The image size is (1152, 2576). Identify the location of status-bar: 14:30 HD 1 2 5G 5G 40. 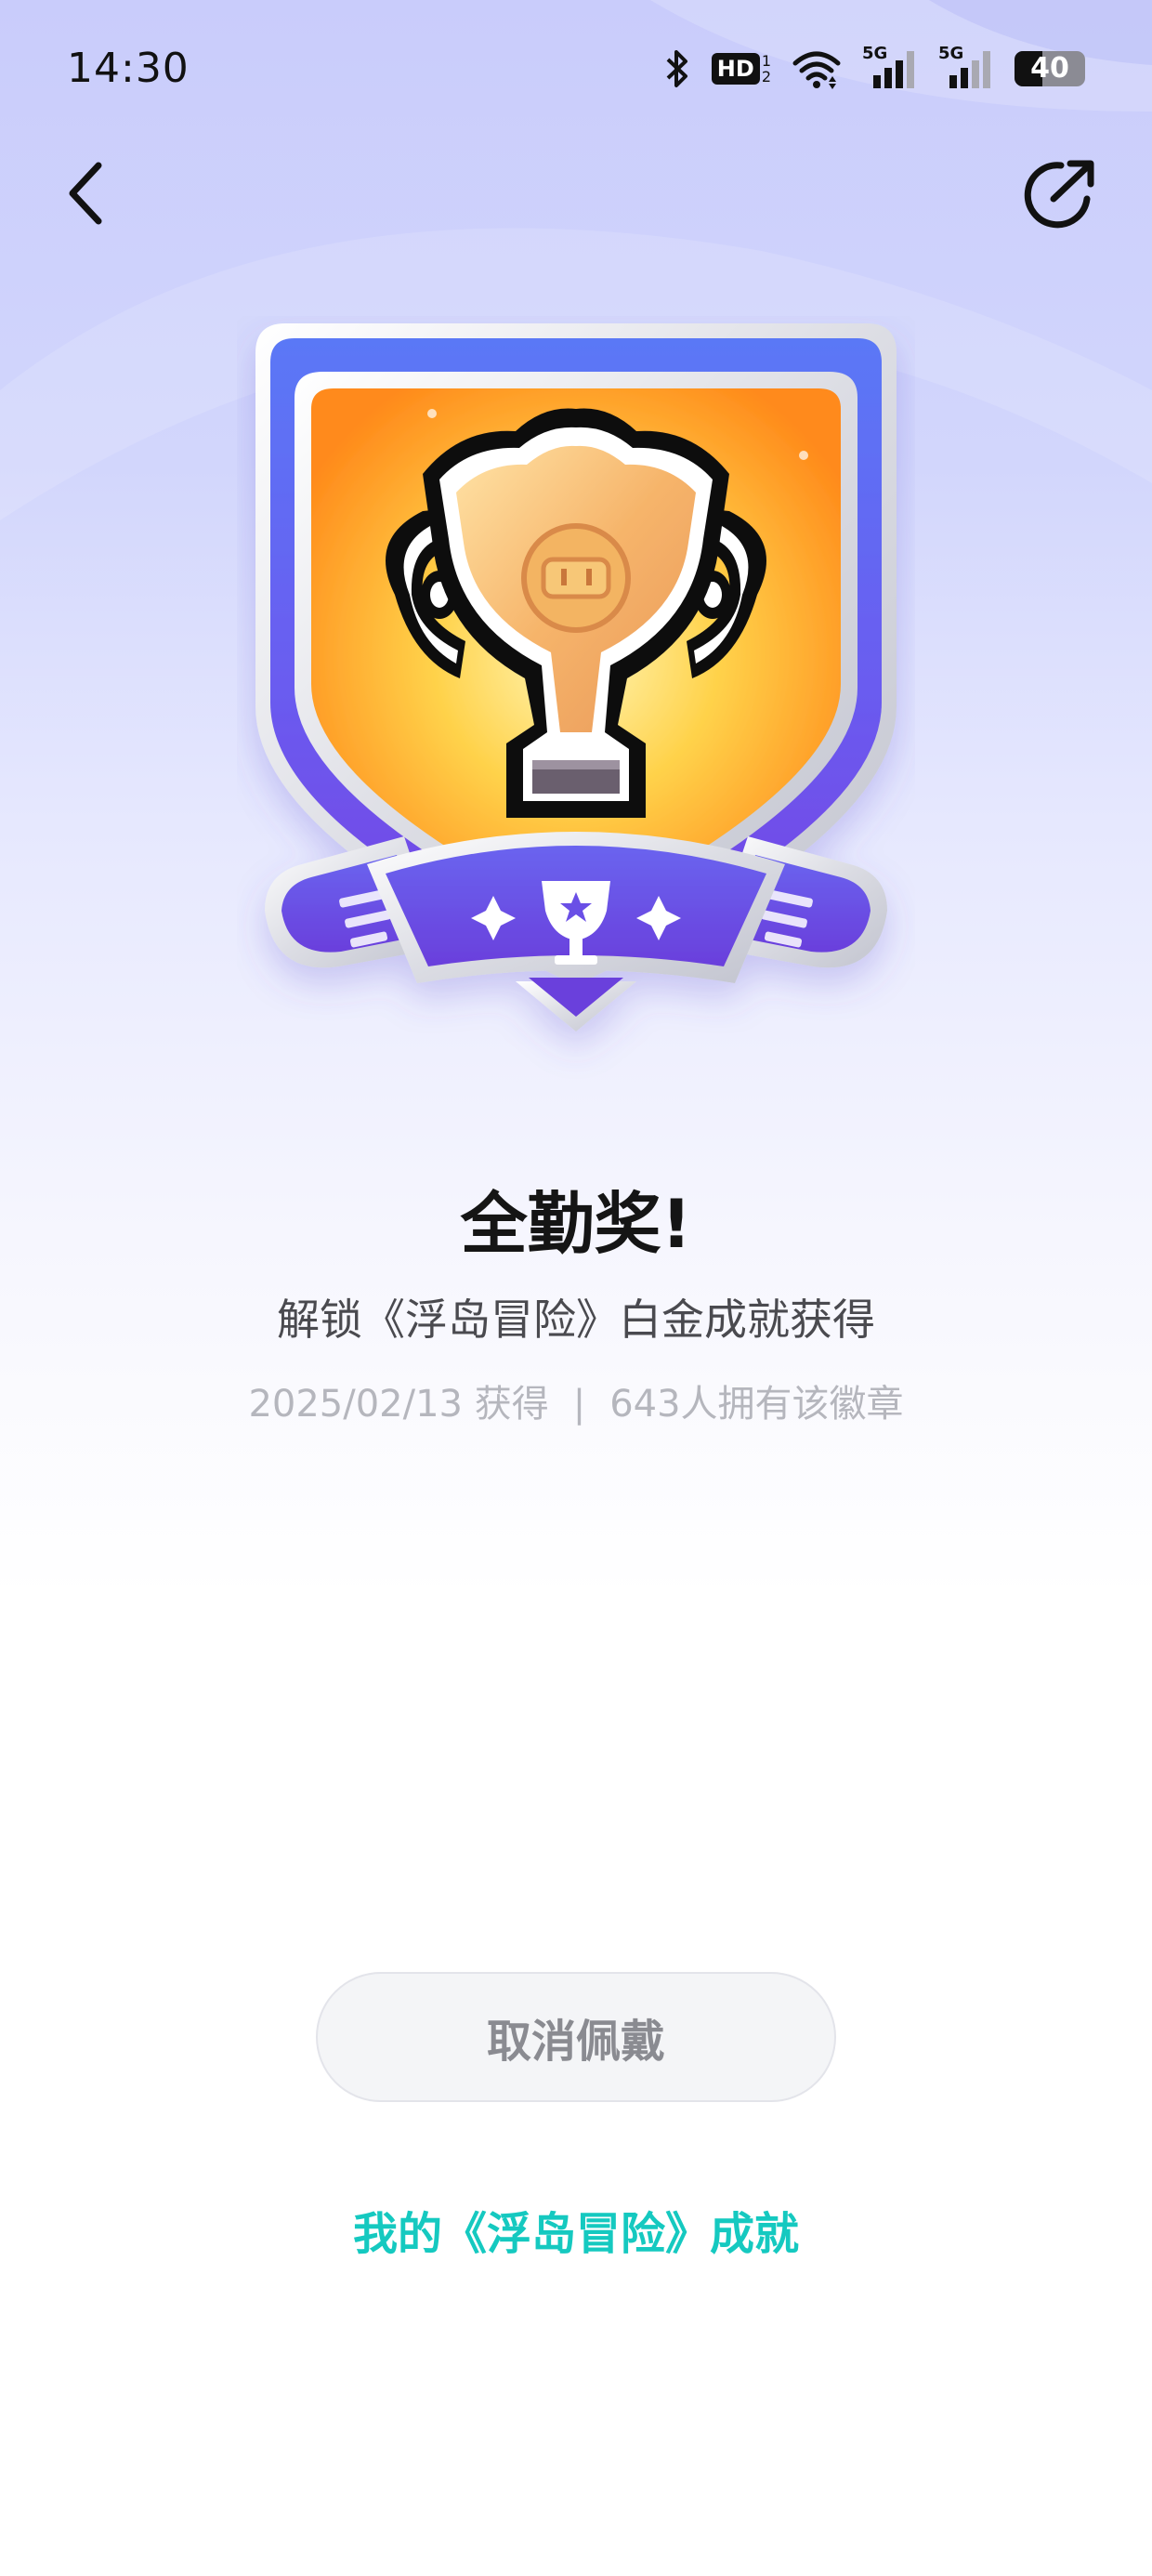
(576, 69).